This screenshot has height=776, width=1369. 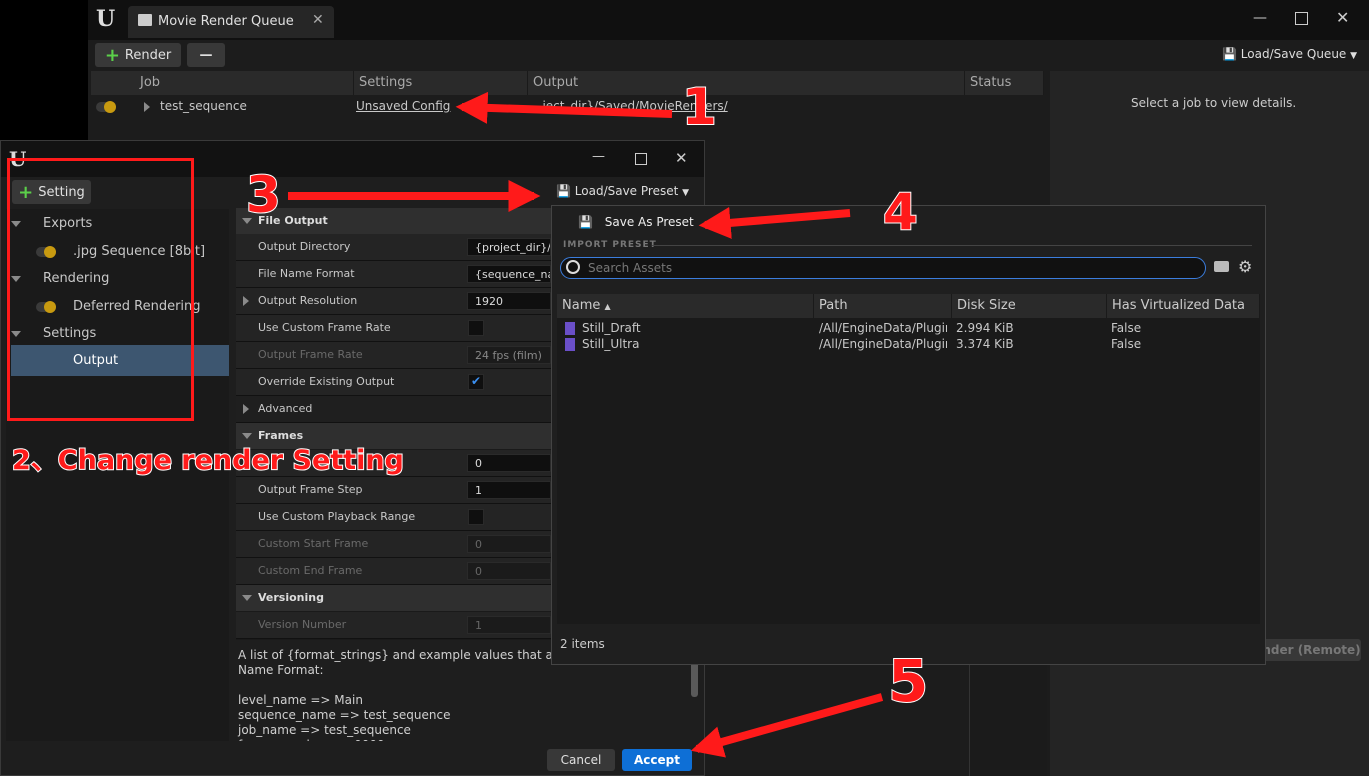 I want to click on step-5-label: 5, so click(x=908, y=681).